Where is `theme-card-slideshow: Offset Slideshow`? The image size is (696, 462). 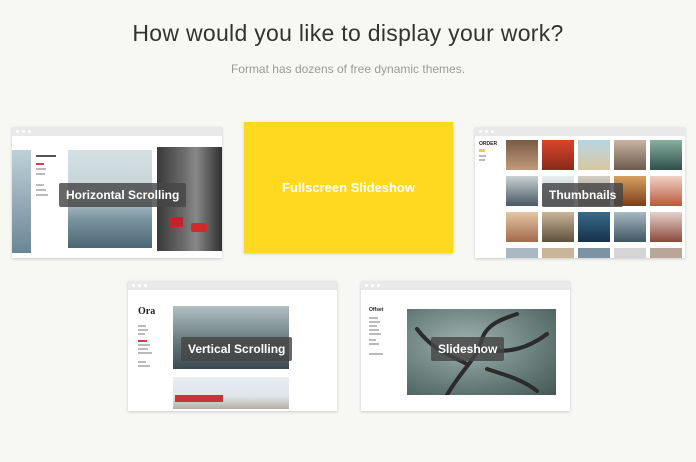
theme-card-slideshow: Offset Slideshow is located at coordinates (465, 346).